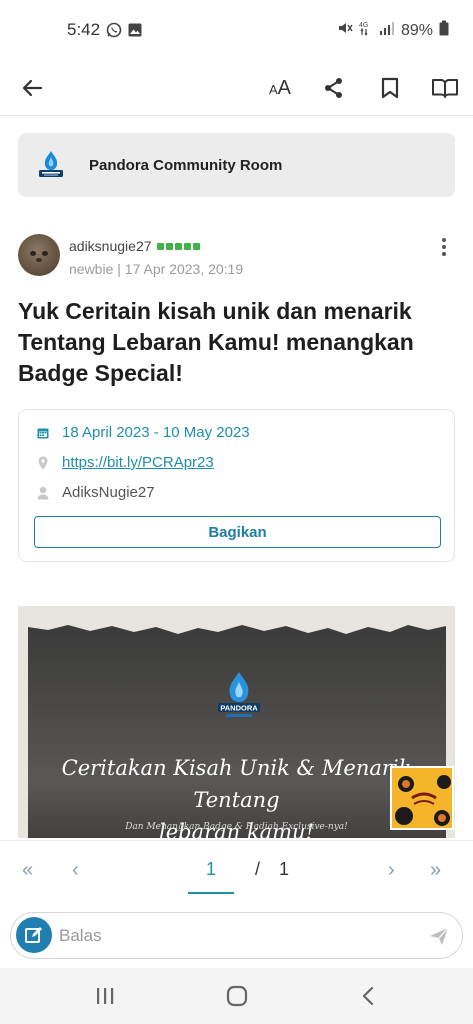  What do you see at coordinates (236, 257) in the screenshot?
I see `post-author: adiksnugie27 newbie | 17 Apr 2023, 20:19` at bounding box center [236, 257].